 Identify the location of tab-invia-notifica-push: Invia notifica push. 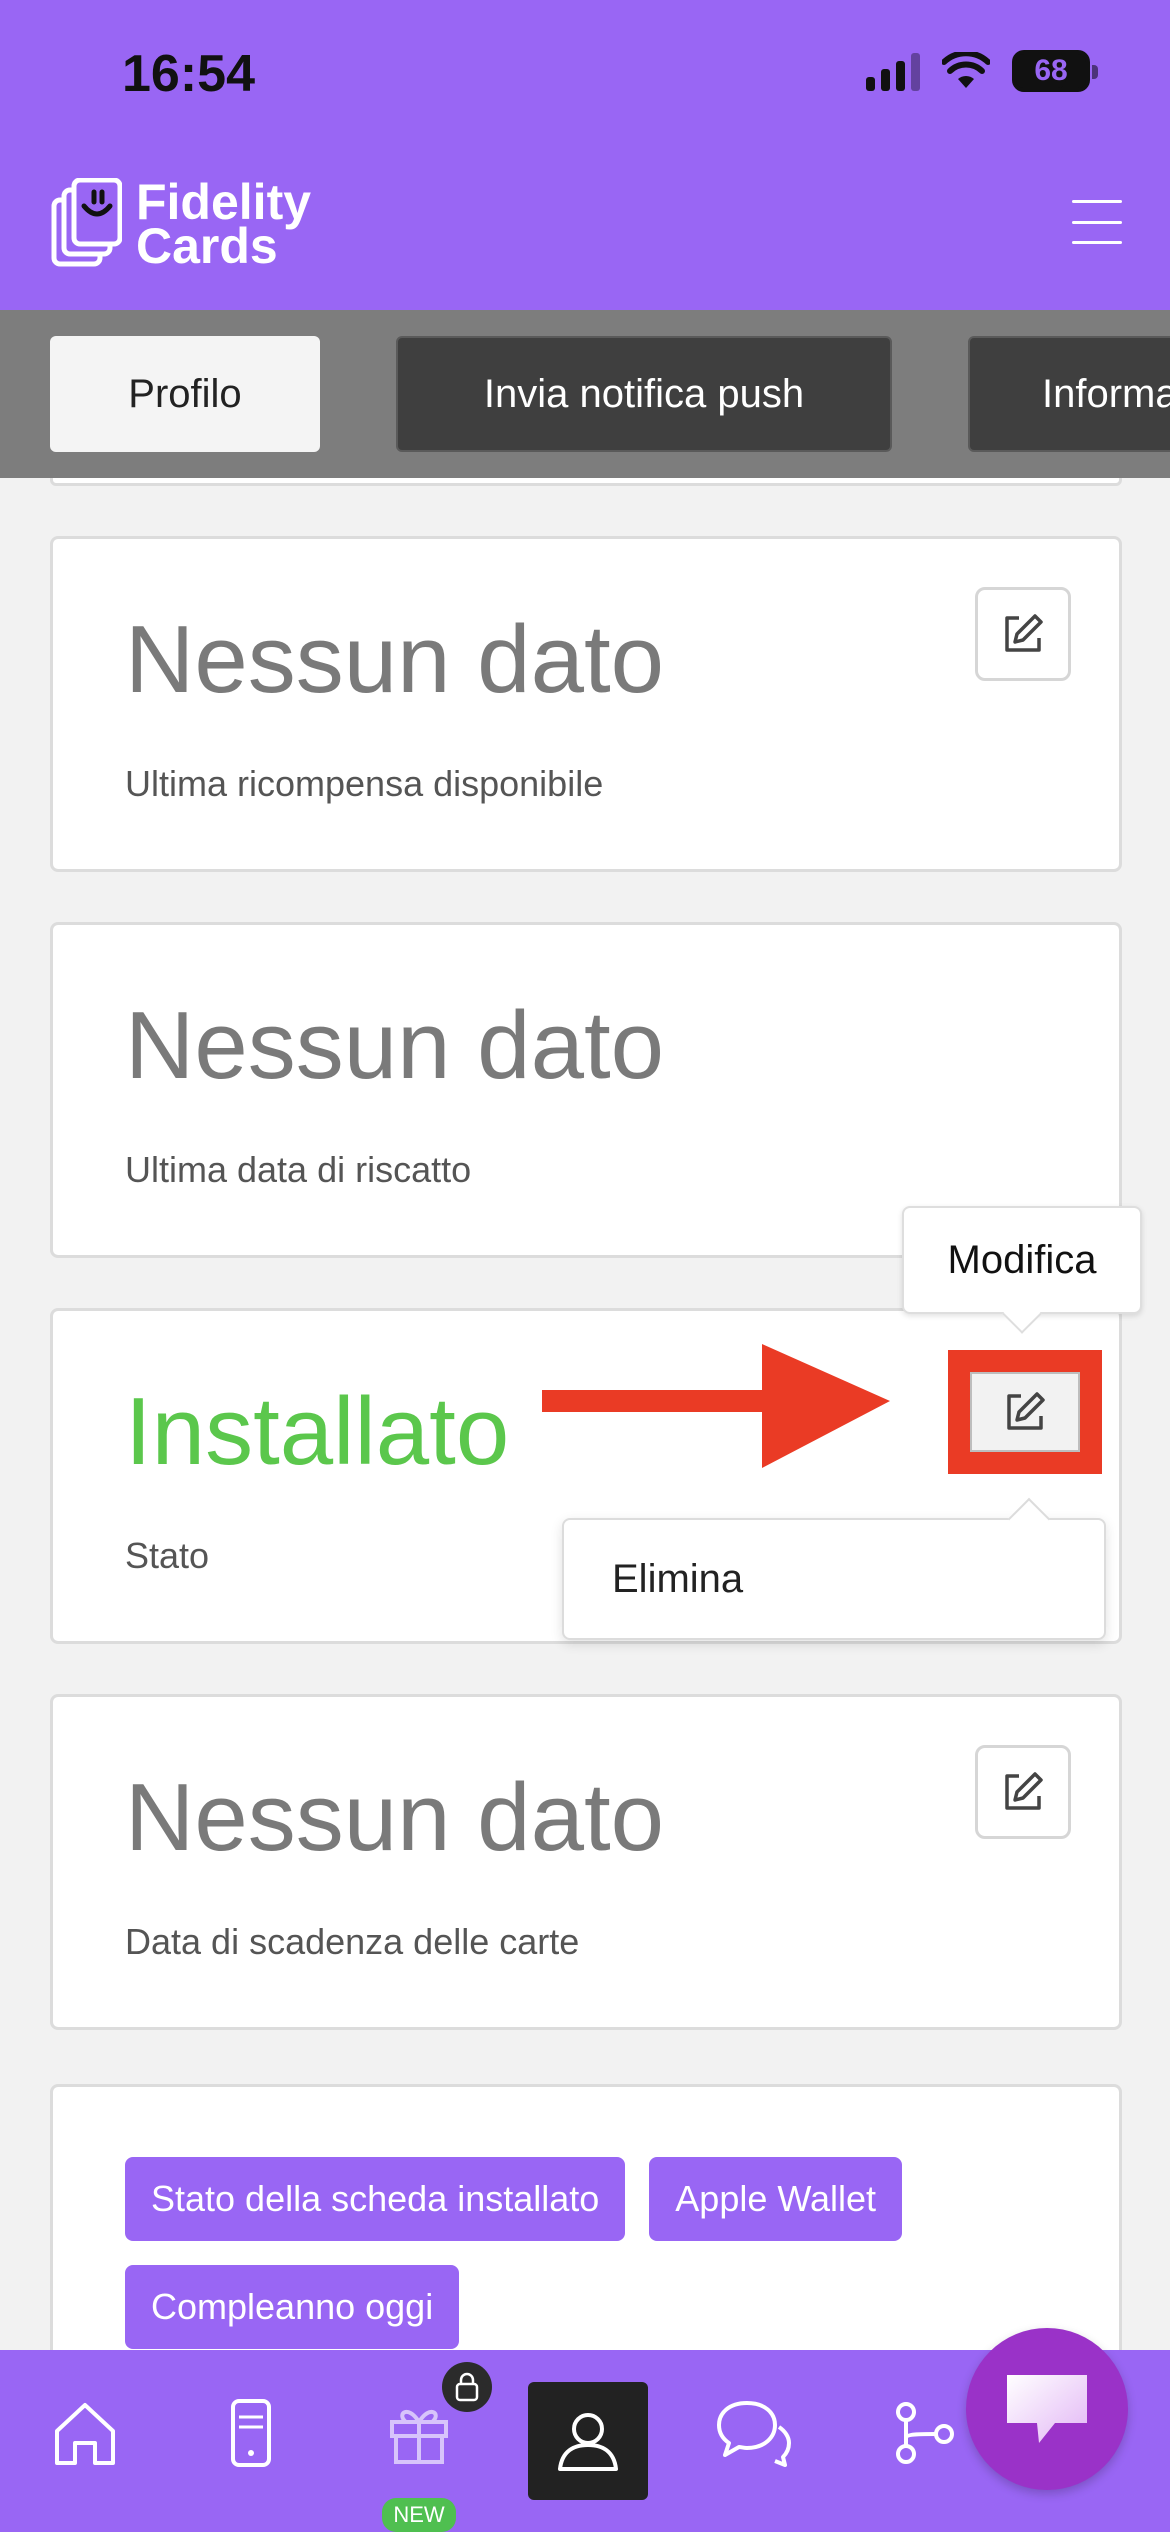
(644, 394).